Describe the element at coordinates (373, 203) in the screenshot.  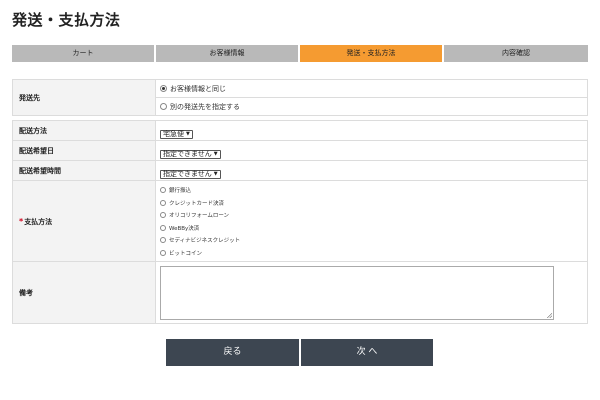
I see `payment-option-credit-card: クレジットカード決済` at that location.